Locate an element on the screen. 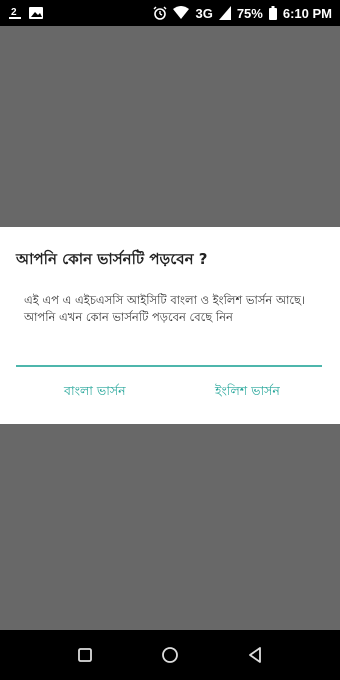 The image size is (340, 680). recent-apps-icon is located at coordinates (85, 655).